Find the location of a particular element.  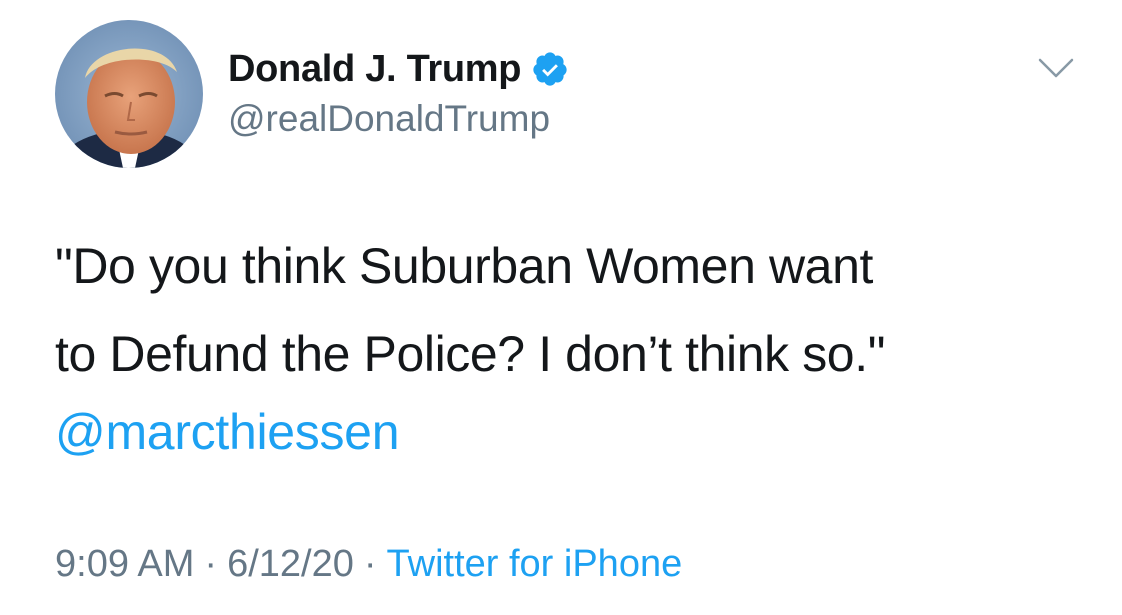

tweet-meta: 9:09 AM · 6/12/20 · Twitter for iPhone is located at coordinates (368, 564).